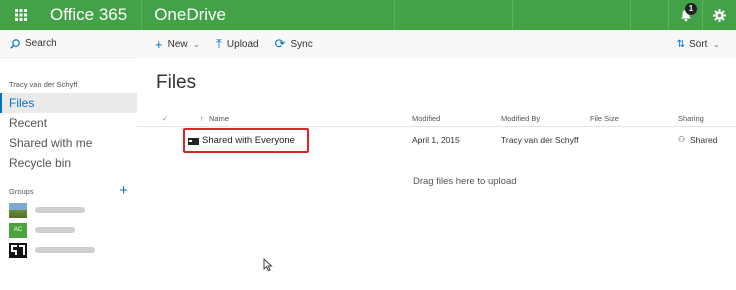 This screenshot has width=736, height=290. I want to click on sync-button: ⟳ Sync, so click(294, 44).